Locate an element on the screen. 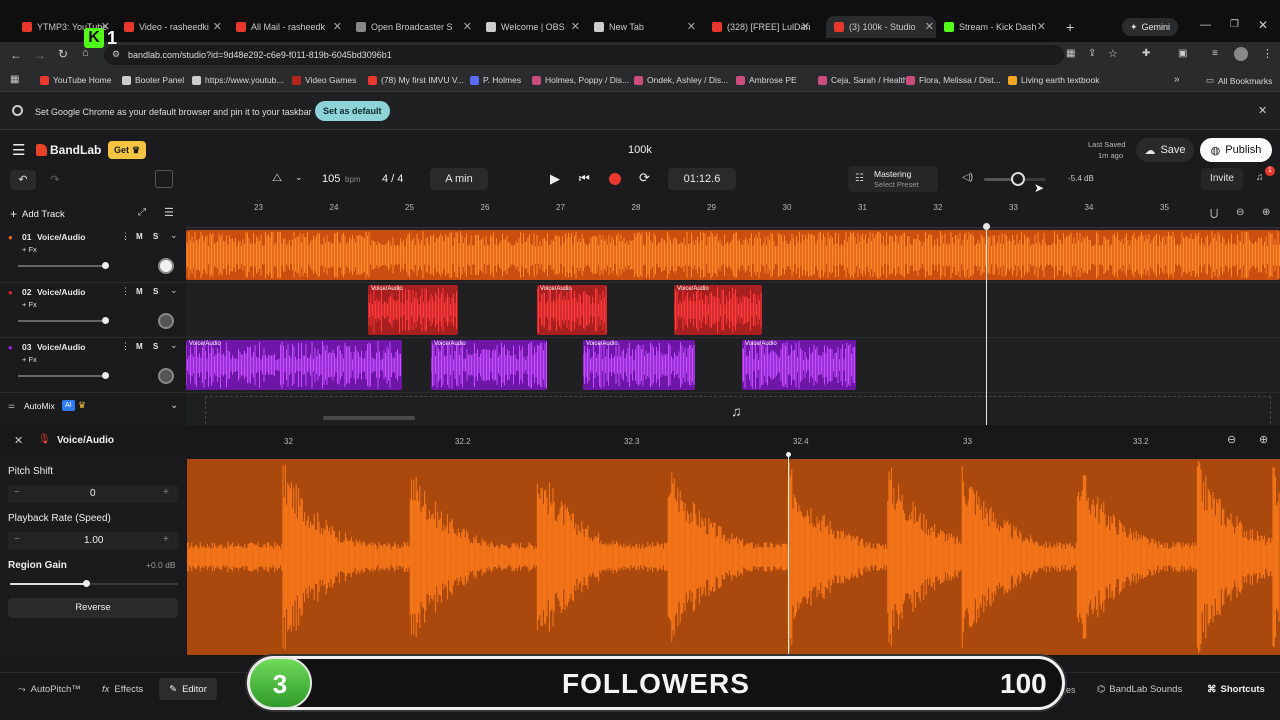 Image resolution: width=1280 pixels, height=720 pixels. tempo-value: 105 is located at coordinates (331, 179).